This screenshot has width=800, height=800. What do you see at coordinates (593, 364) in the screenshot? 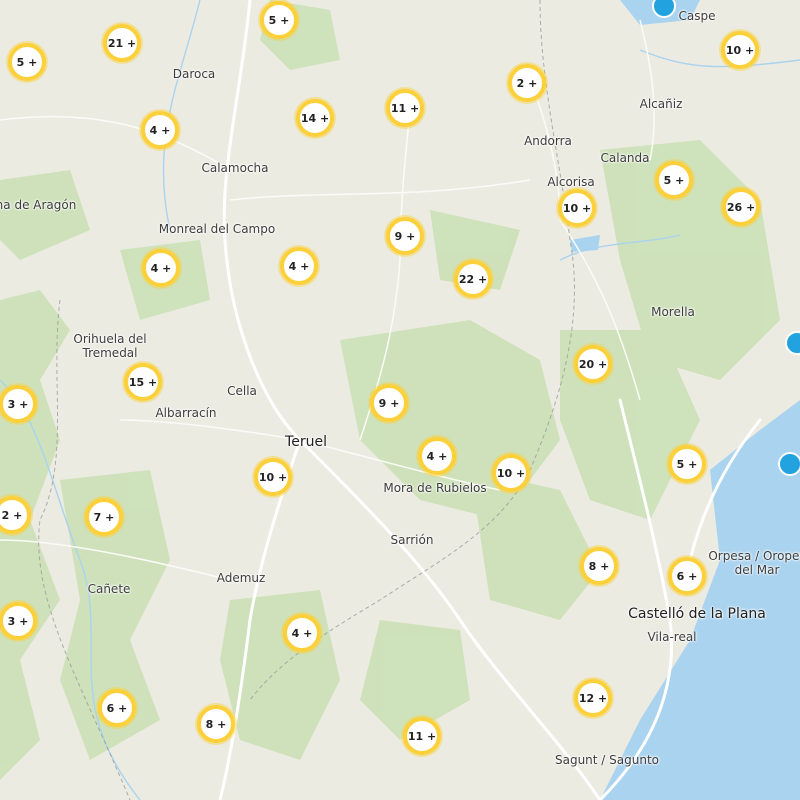
I see `cluster-marker: 20 +` at bounding box center [593, 364].